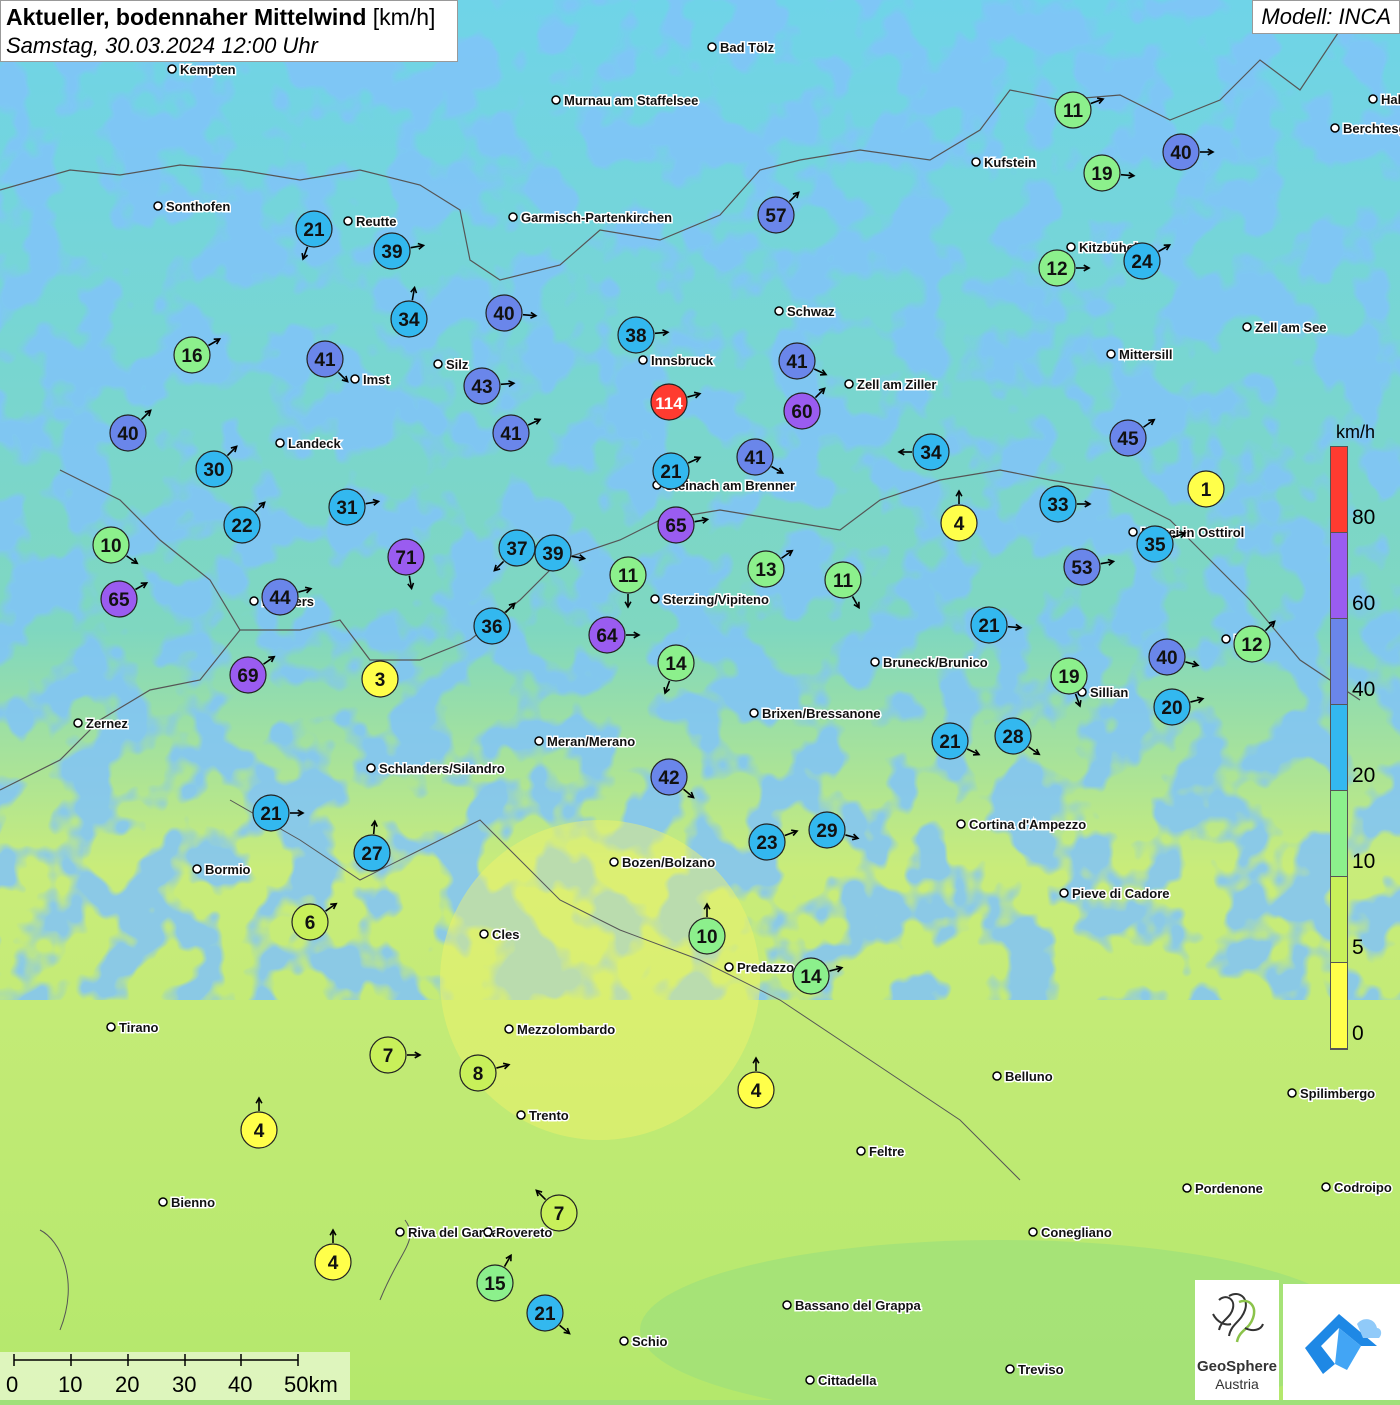 The width and height of the screenshot is (1400, 1405). Describe the element at coordinates (208, 69) in the screenshot. I see `city-label: Kempten` at that location.